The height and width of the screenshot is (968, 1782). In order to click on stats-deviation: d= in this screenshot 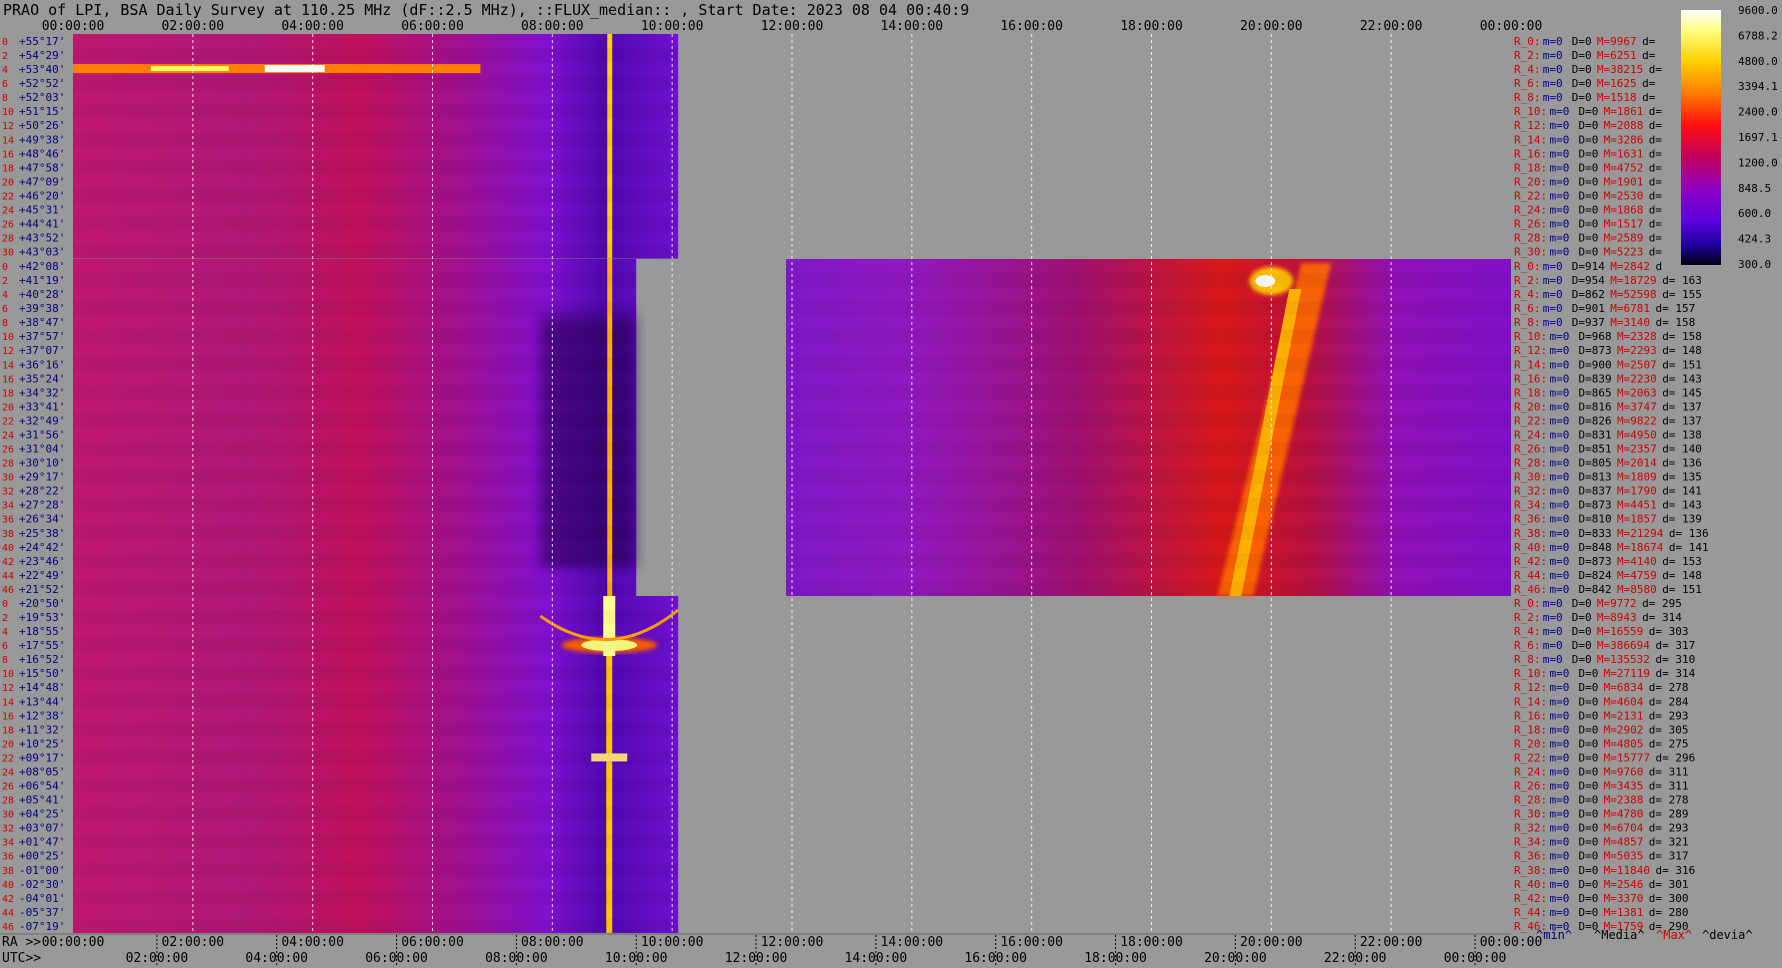, I will do `click(1656, 69)`.